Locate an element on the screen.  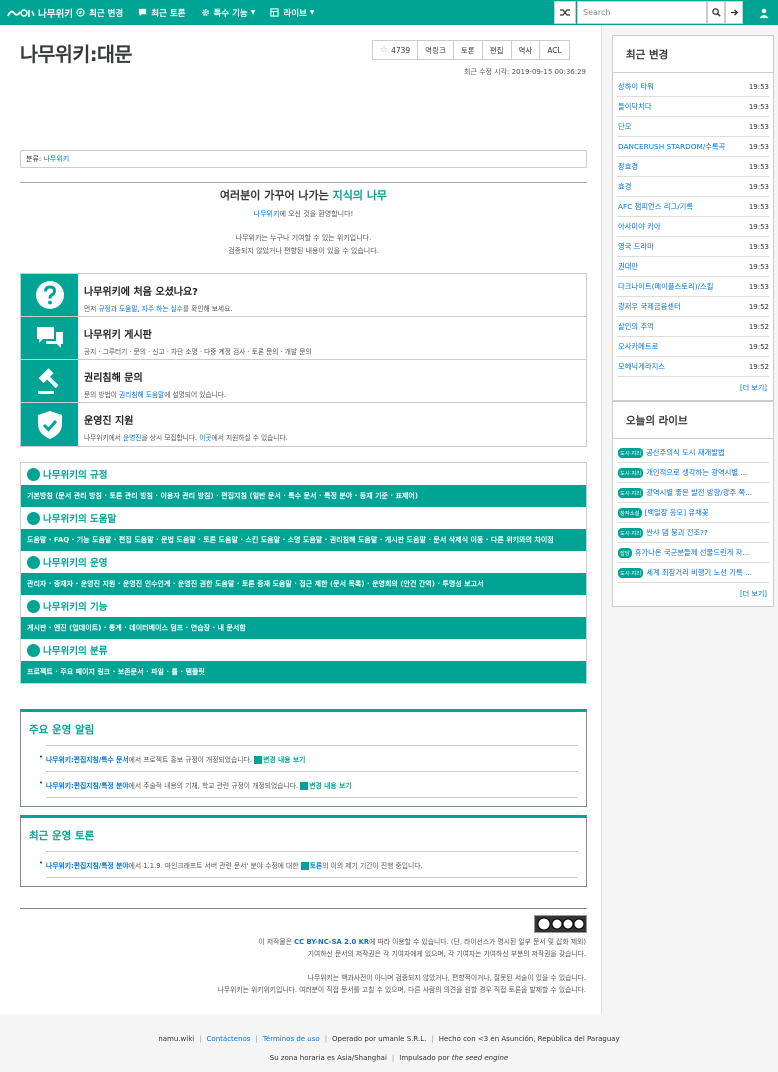
nav-special-functions: 특수 기능 ▼ is located at coordinates (228, 13).